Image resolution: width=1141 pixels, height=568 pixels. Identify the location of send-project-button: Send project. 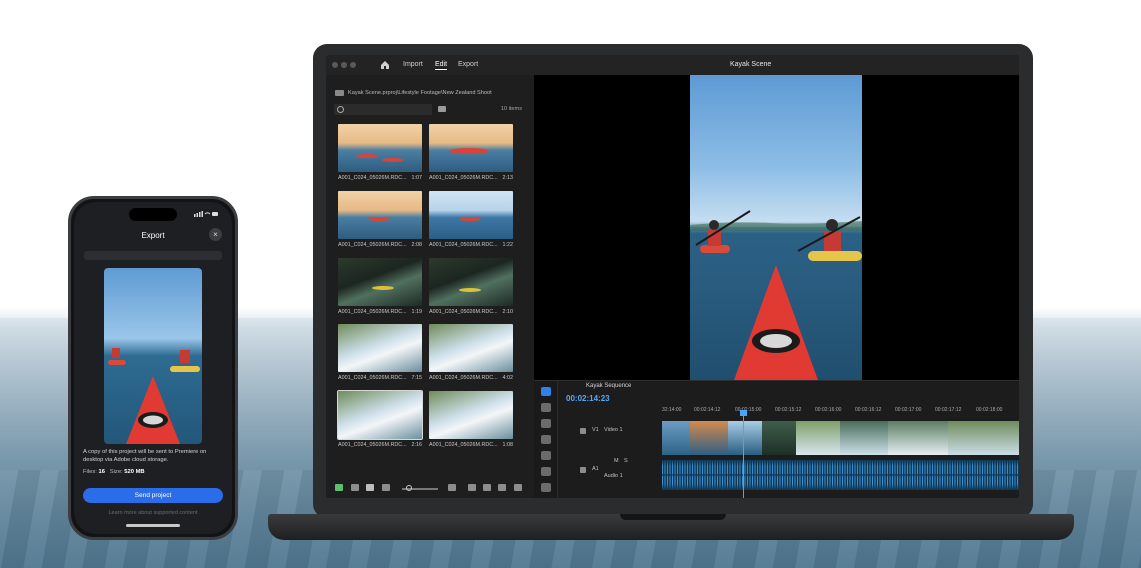
(153, 495).